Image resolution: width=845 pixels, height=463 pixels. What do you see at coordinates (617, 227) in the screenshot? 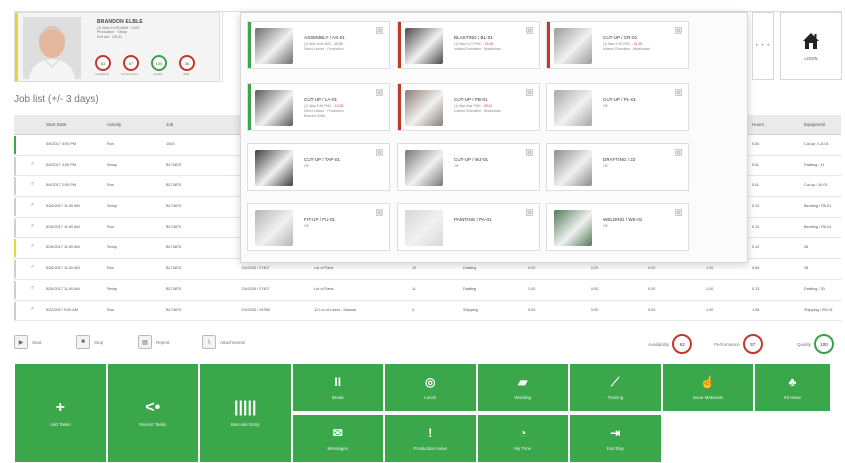
I see `machine-card: ⊡ WELDING / WE-01 Off` at bounding box center [617, 227].